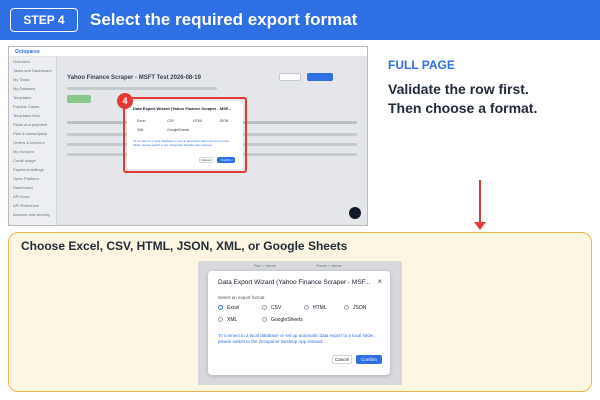 The height and width of the screenshot is (400, 600). What do you see at coordinates (421, 65) in the screenshot?
I see `full-page-label: FULL PAGE` at bounding box center [421, 65].